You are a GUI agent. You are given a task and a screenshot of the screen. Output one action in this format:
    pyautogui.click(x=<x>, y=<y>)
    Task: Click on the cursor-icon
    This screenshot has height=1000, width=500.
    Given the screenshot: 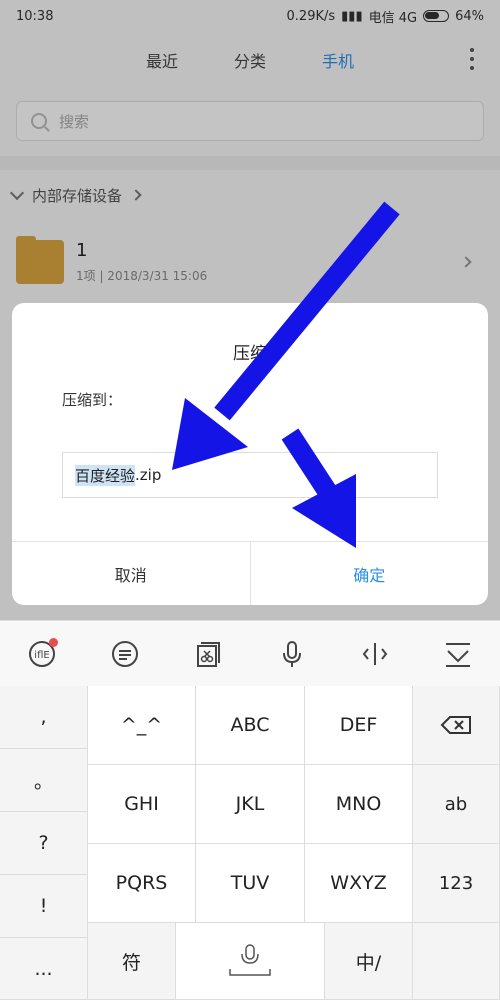 What is the action you would take?
    pyautogui.click(x=375, y=653)
    